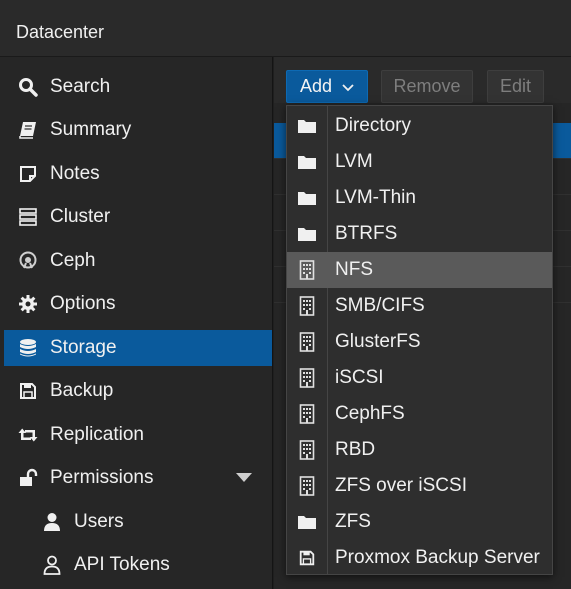 The image size is (571, 589). What do you see at coordinates (419, 414) in the screenshot?
I see `menu-item-cephfs: CephFS` at bounding box center [419, 414].